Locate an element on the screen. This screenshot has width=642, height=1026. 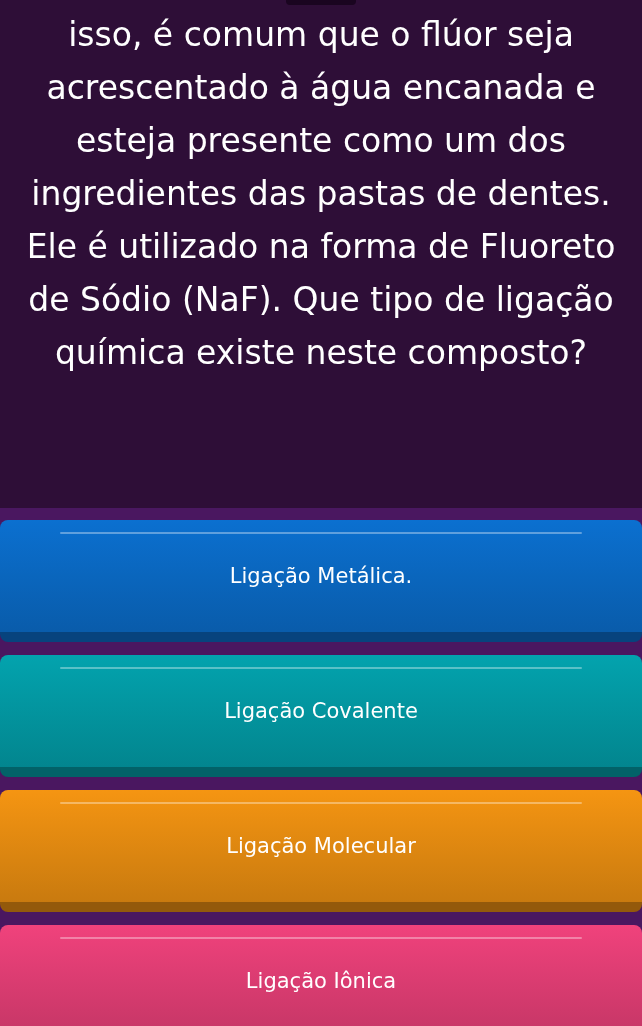
answer-button: Ligação Covalente is located at coordinates (321, 716).